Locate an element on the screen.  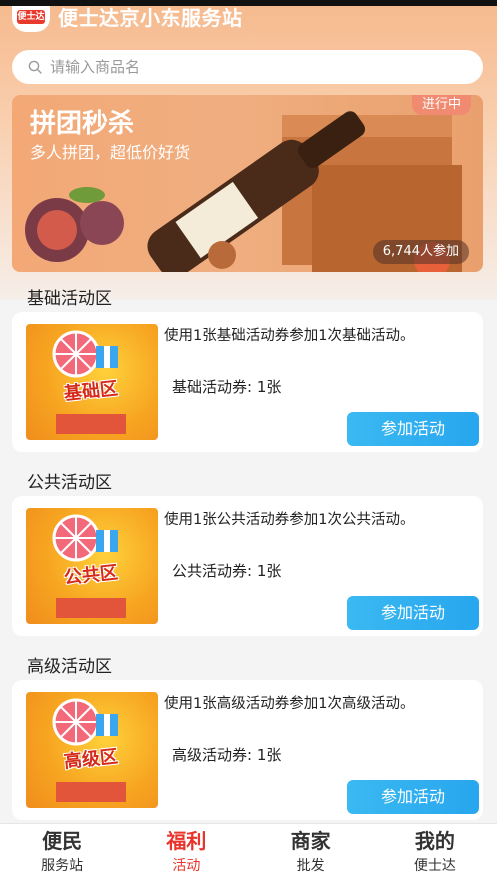
section-title-basic: 基础活动区 is located at coordinates (69, 299).